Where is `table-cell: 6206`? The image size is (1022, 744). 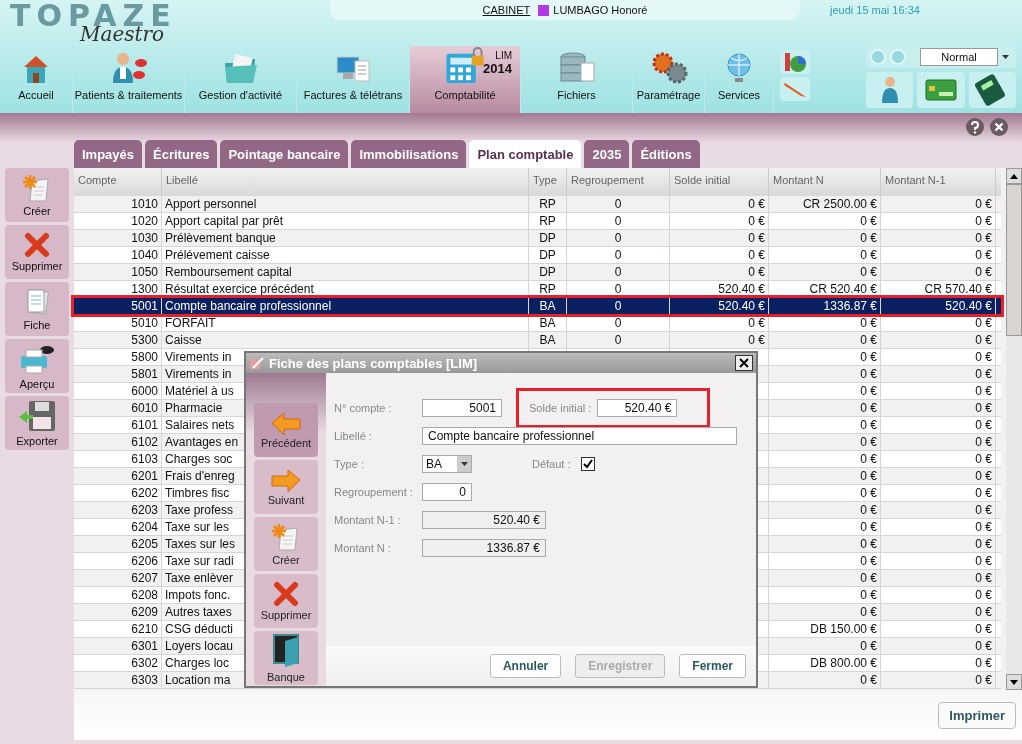 table-cell: 6206 is located at coordinates (118, 561).